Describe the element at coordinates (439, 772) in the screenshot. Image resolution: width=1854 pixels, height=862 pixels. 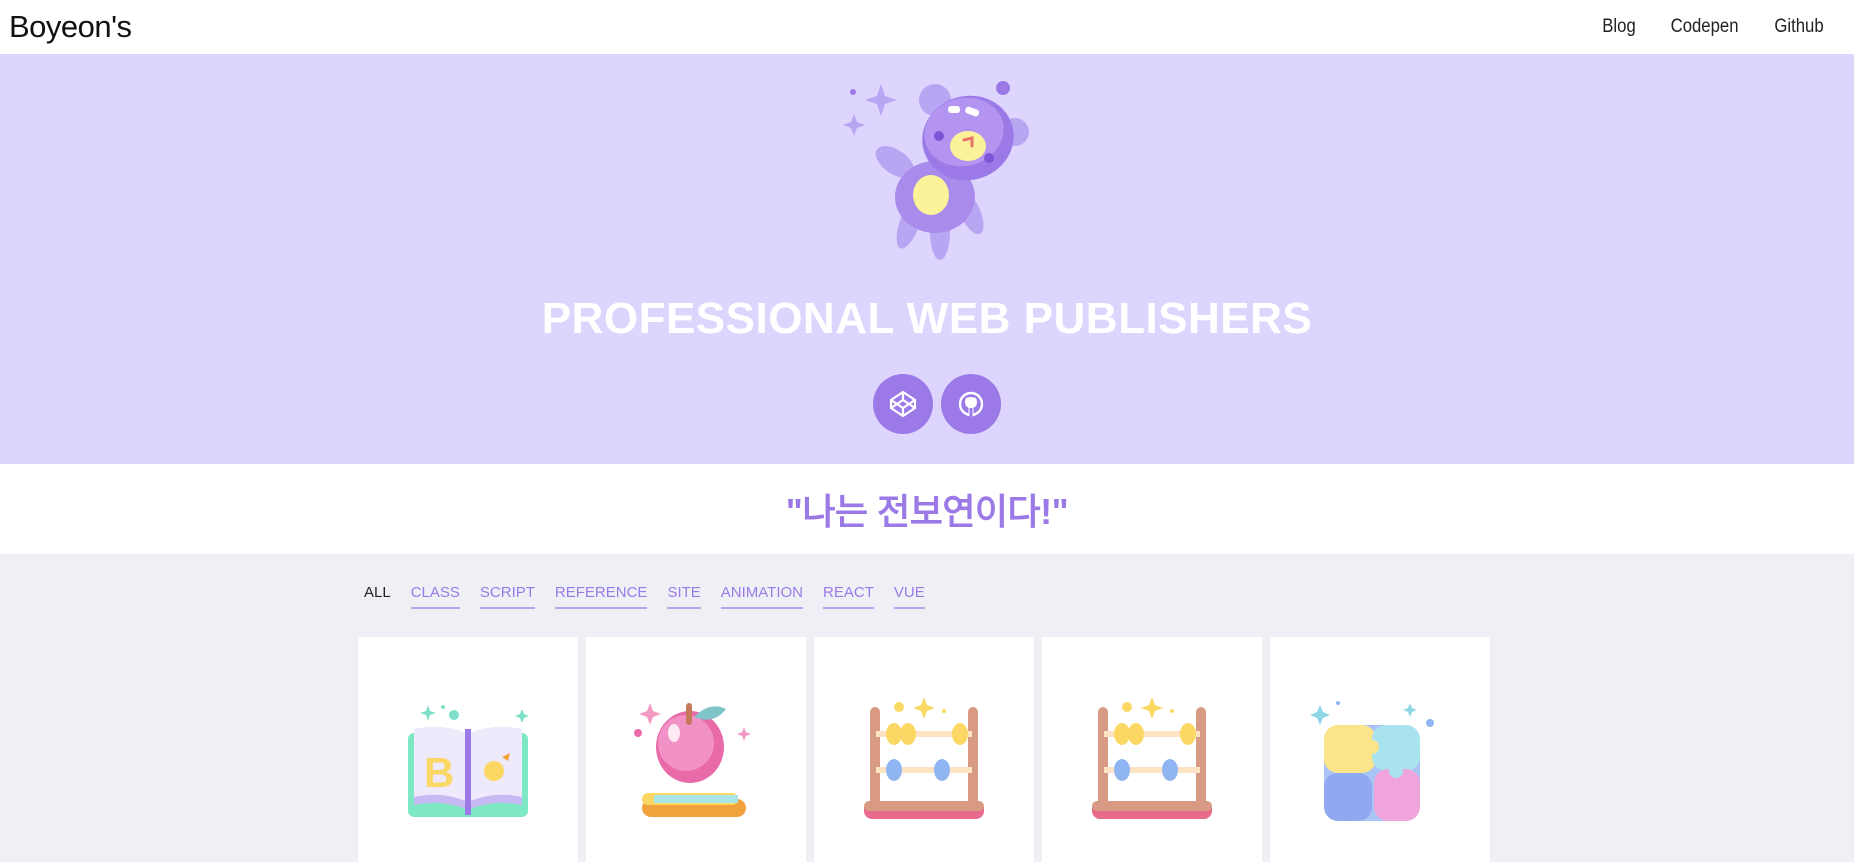
I see `svg-text: B` at that location.